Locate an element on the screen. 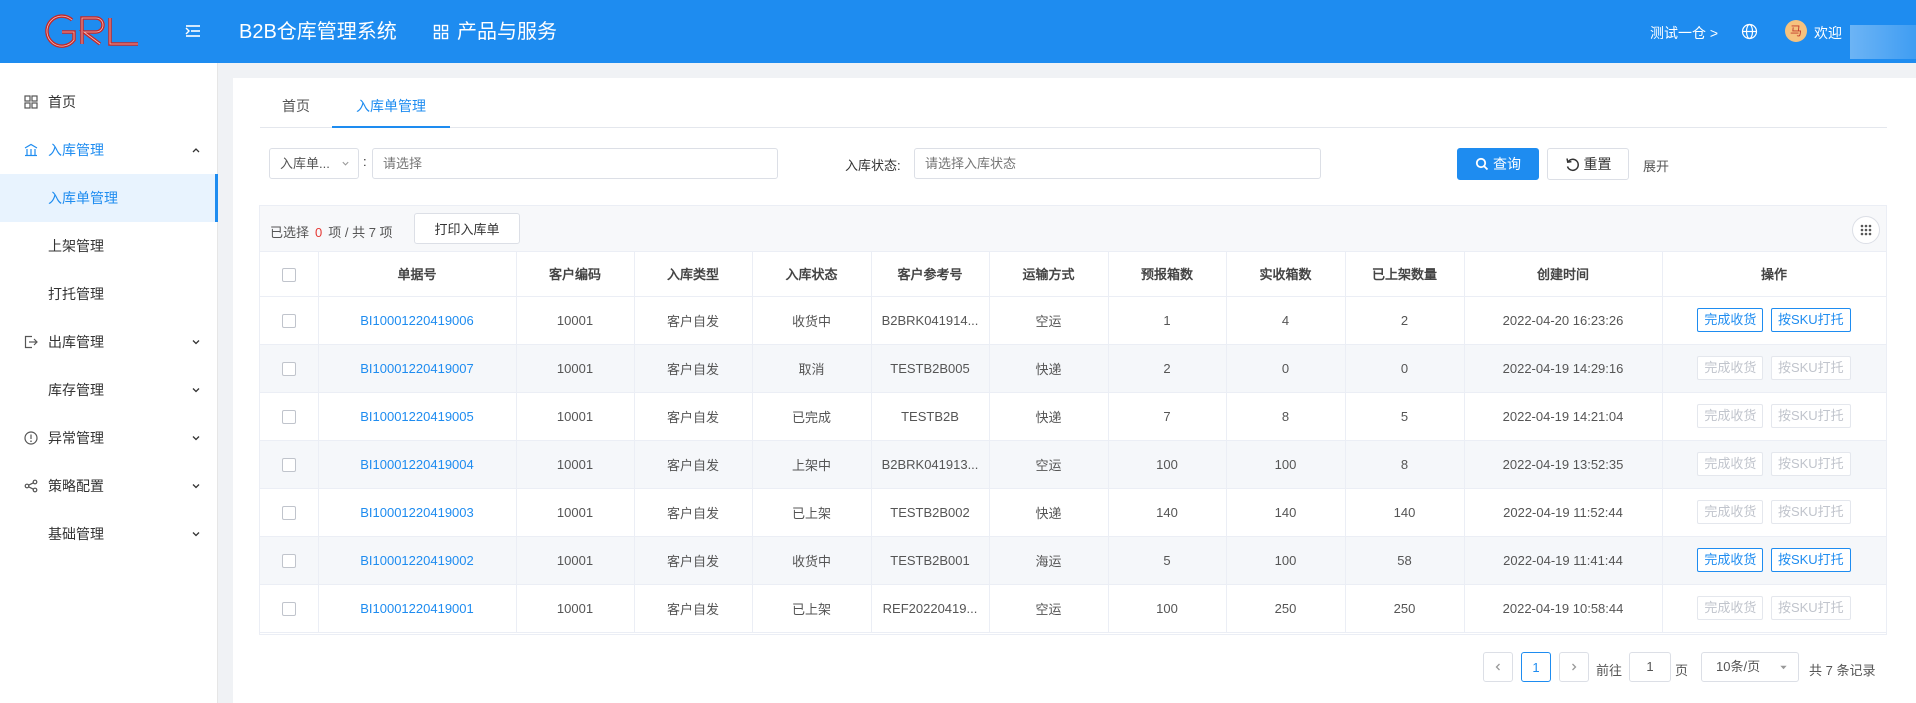 Image resolution: width=1916 pixels, height=703 pixels. order-number-link: BI10001220419007 is located at coordinates (417, 368).